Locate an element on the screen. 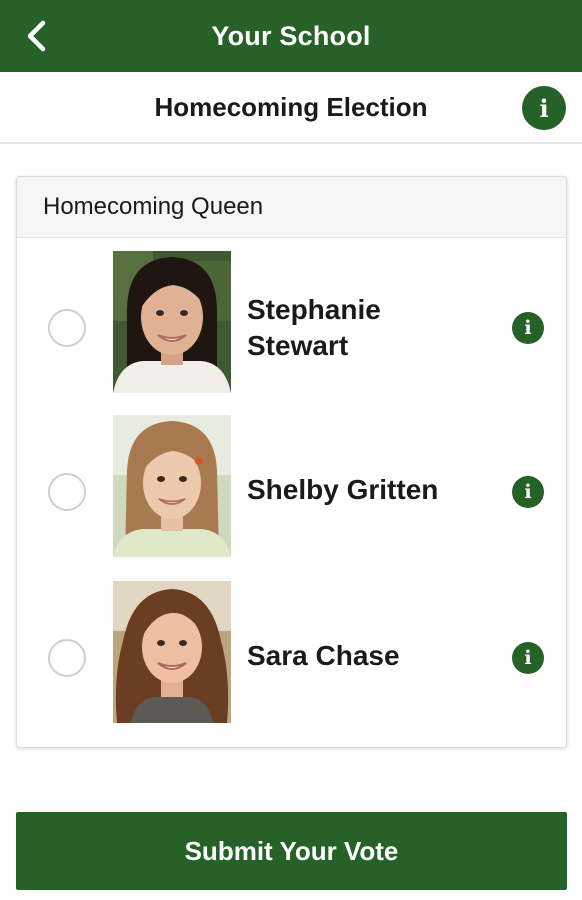 The width and height of the screenshot is (582, 900). election-header: Homecoming Election i is located at coordinates (291, 108).